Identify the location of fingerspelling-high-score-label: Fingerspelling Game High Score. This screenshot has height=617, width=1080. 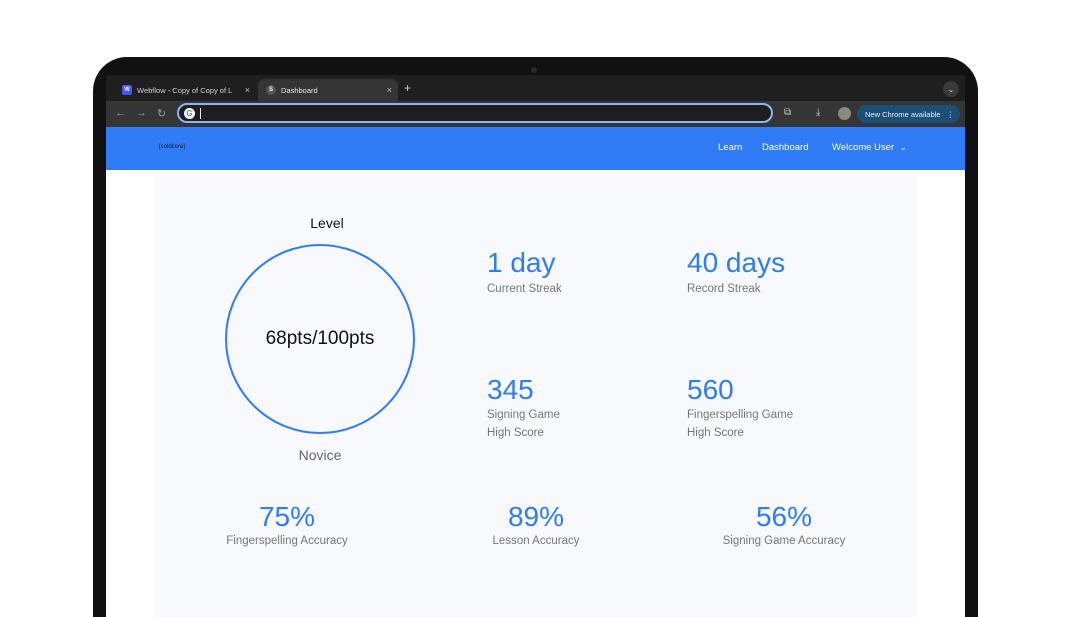
(740, 424).